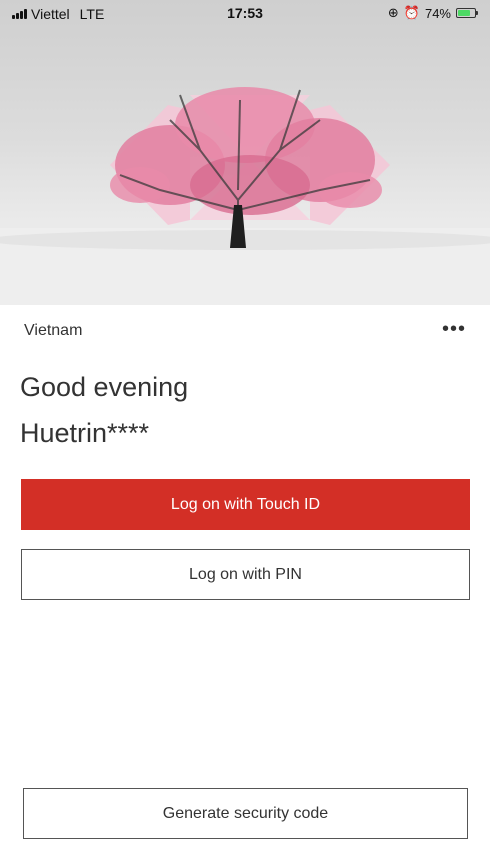 The image size is (490, 862). I want to click on alarm-icon: ⏰, so click(411, 12).